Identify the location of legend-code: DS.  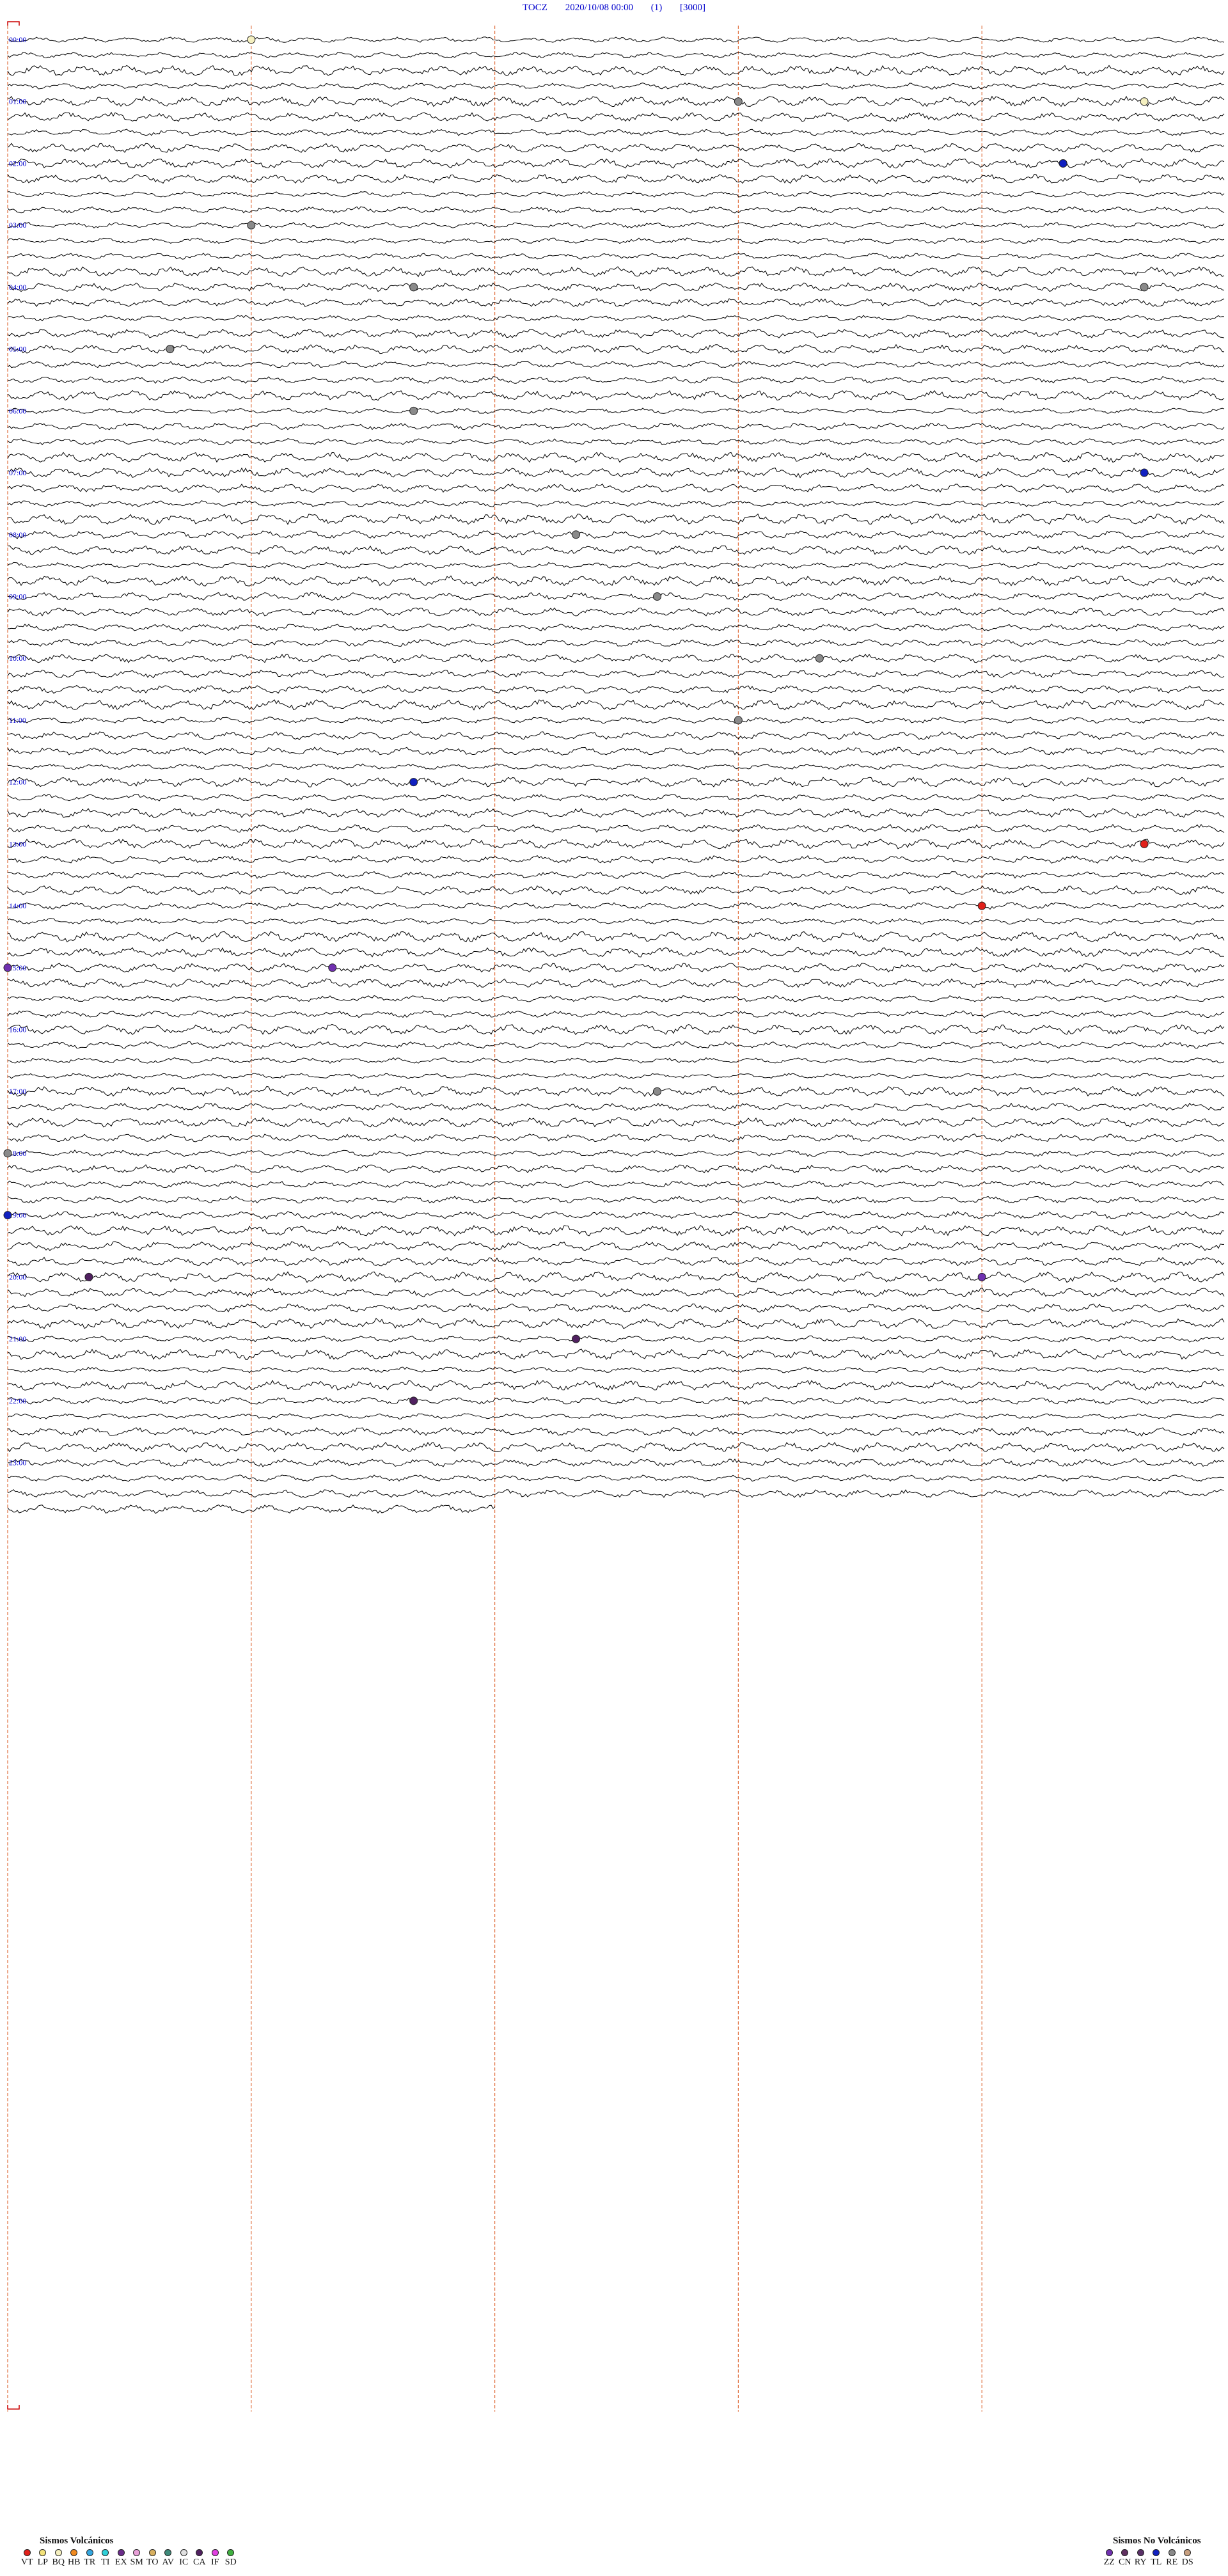
(1187, 2562).